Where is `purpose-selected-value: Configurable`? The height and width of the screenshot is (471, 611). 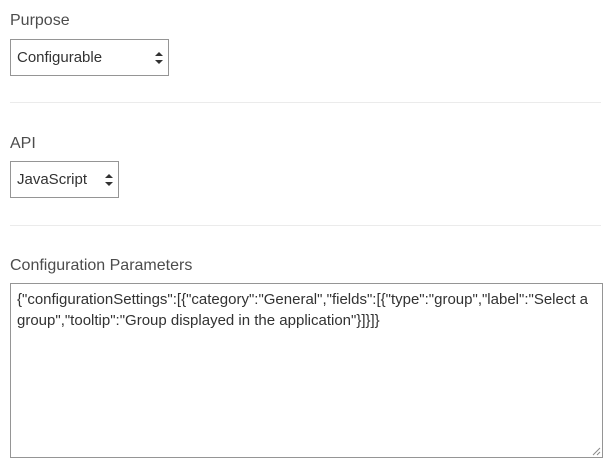
purpose-selected-value: Configurable is located at coordinates (60, 57).